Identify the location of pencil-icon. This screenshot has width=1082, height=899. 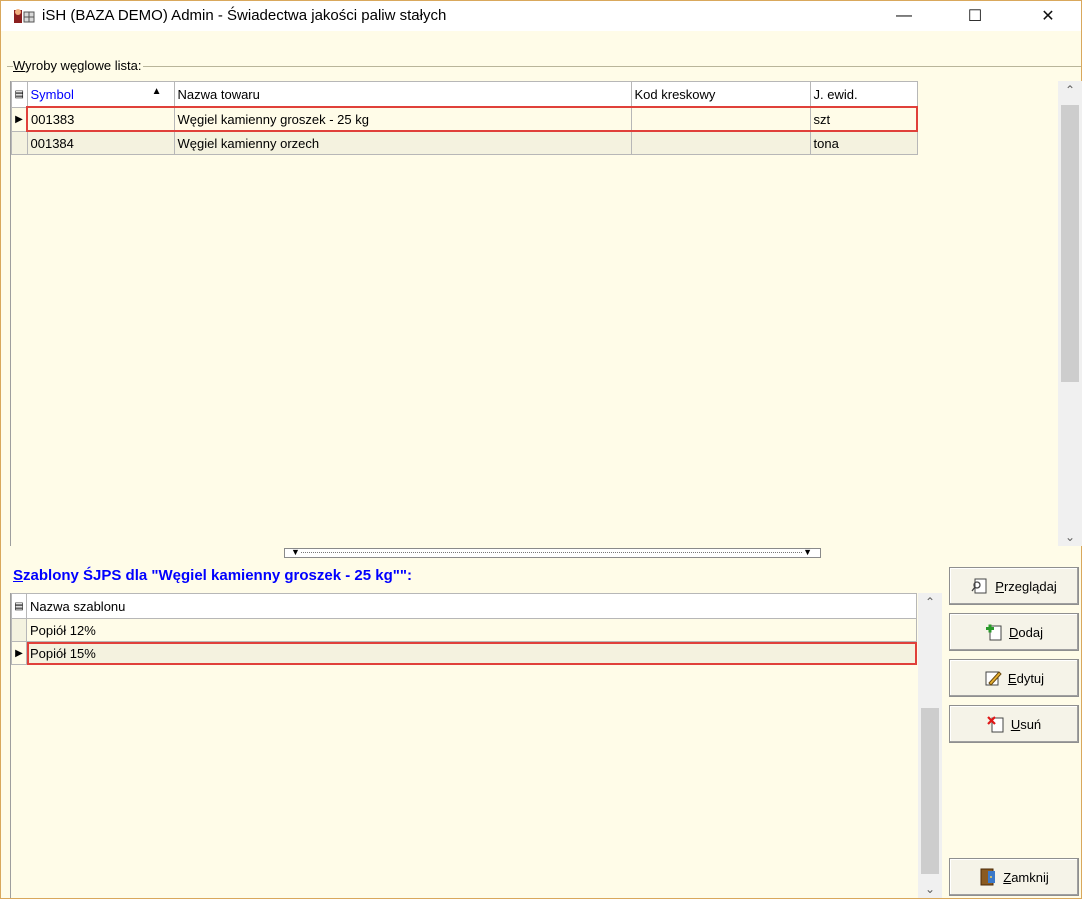
(993, 678).